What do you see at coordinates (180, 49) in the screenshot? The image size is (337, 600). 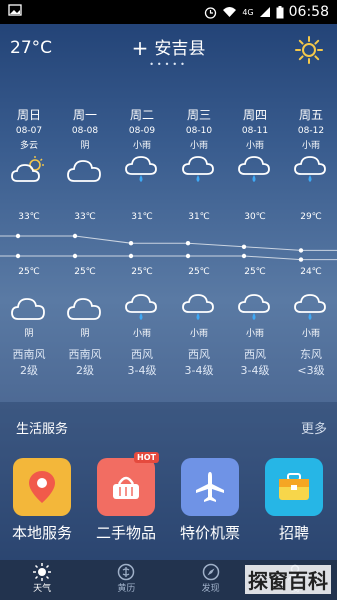 I see `city-name: 安吉县` at bounding box center [180, 49].